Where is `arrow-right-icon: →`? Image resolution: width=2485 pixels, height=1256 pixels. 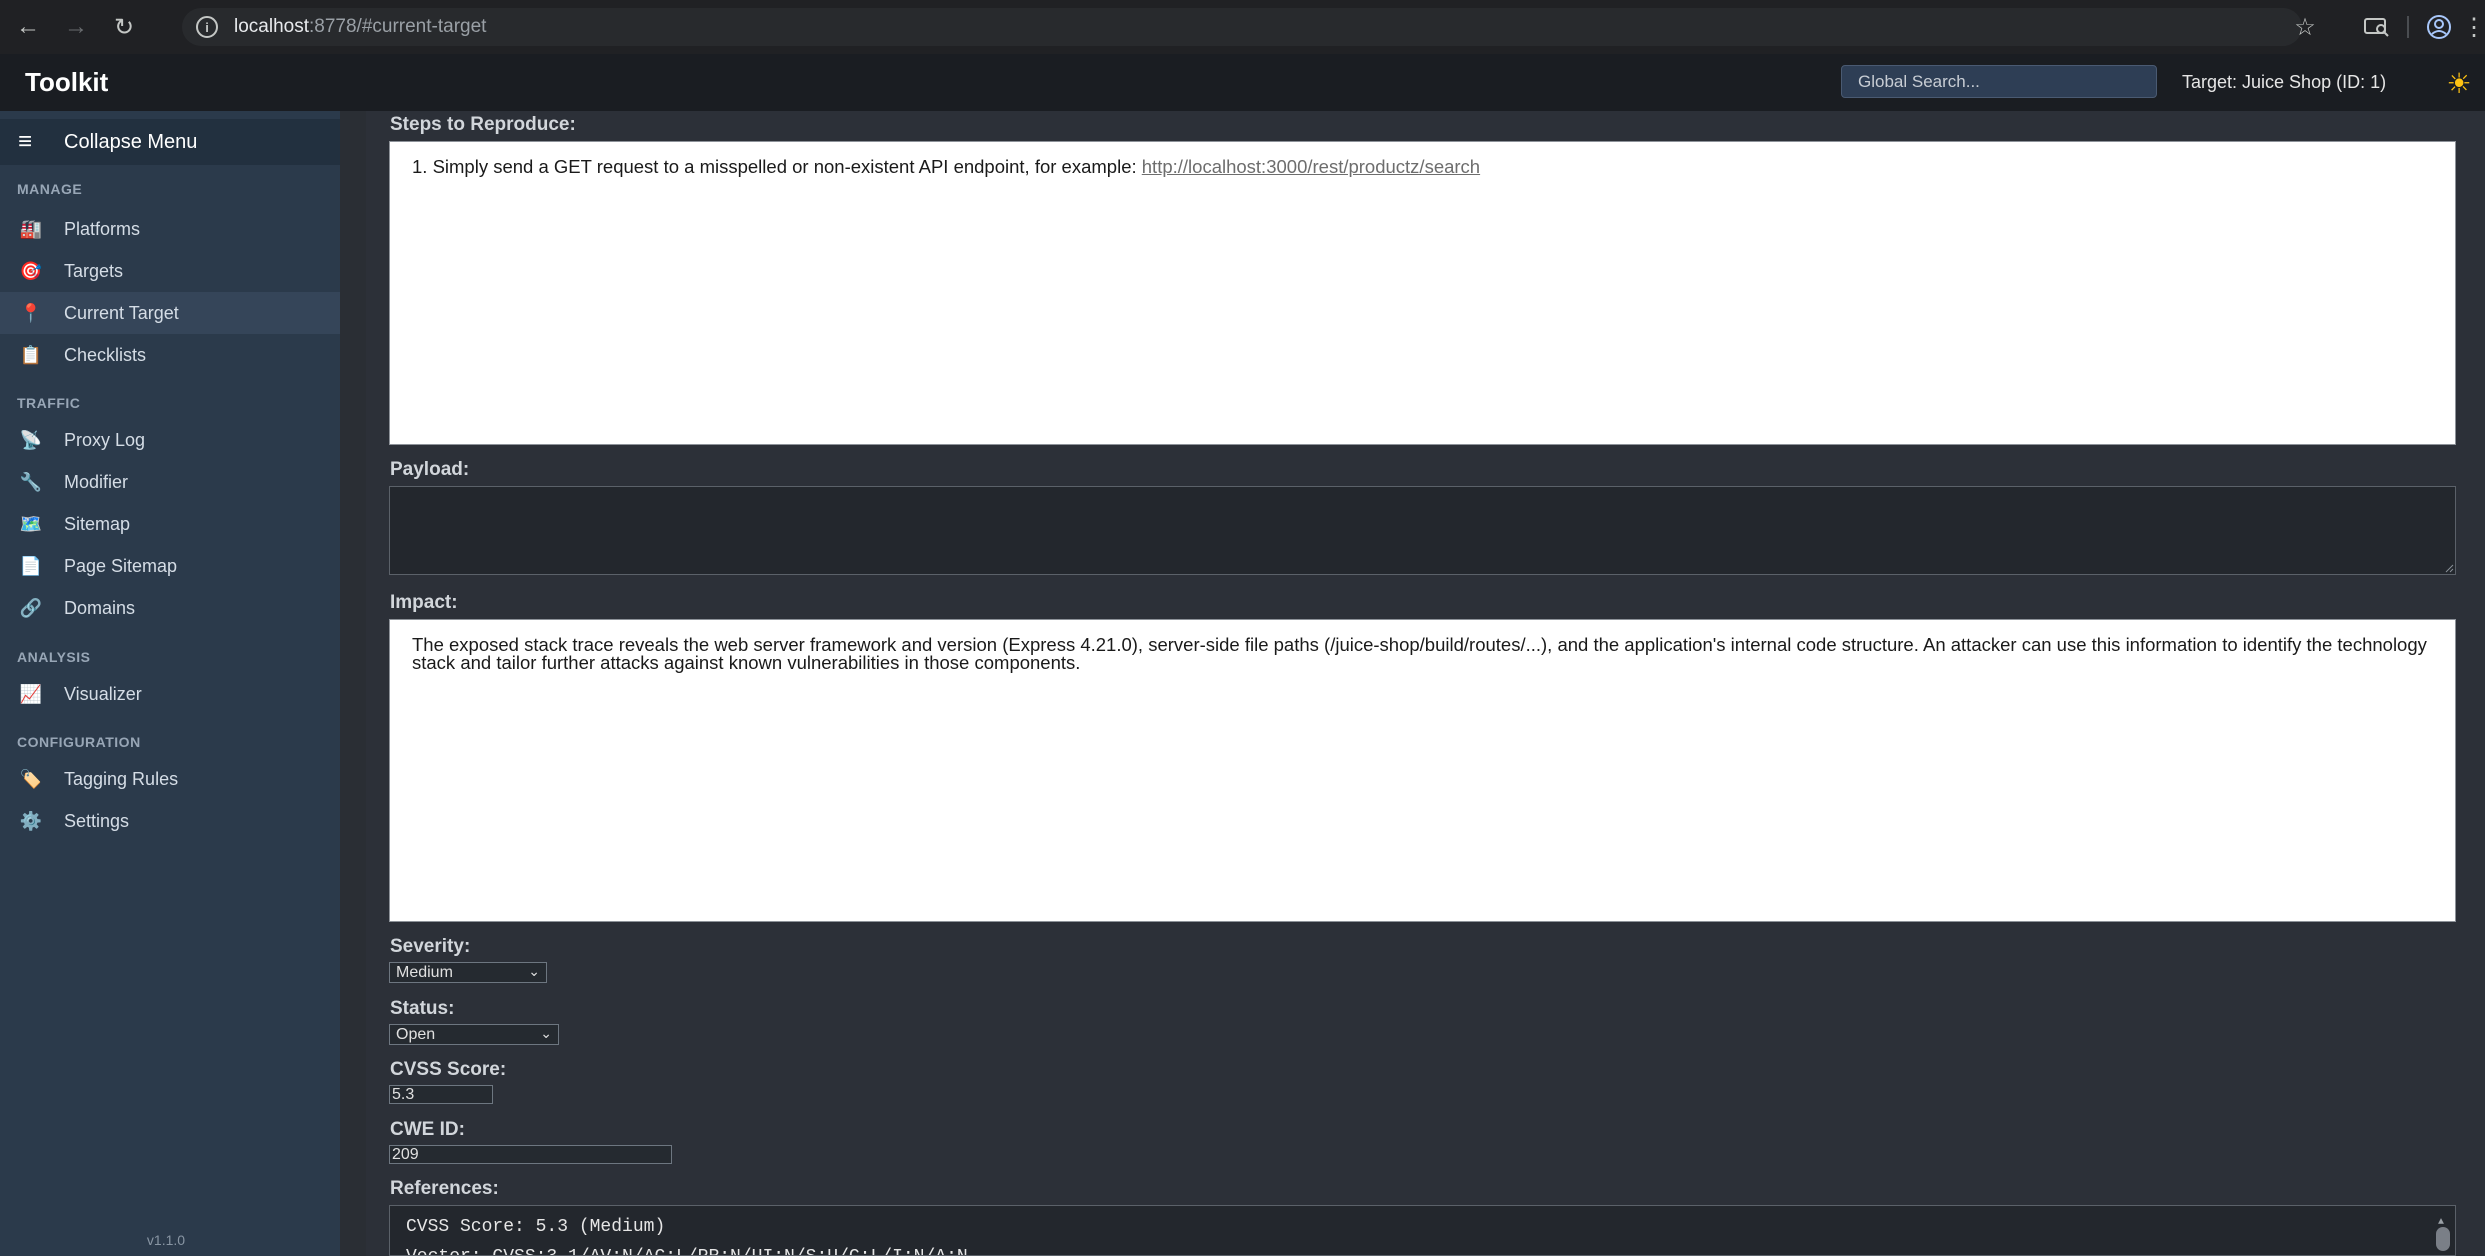 arrow-right-icon: → is located at coordinates (76, 26).